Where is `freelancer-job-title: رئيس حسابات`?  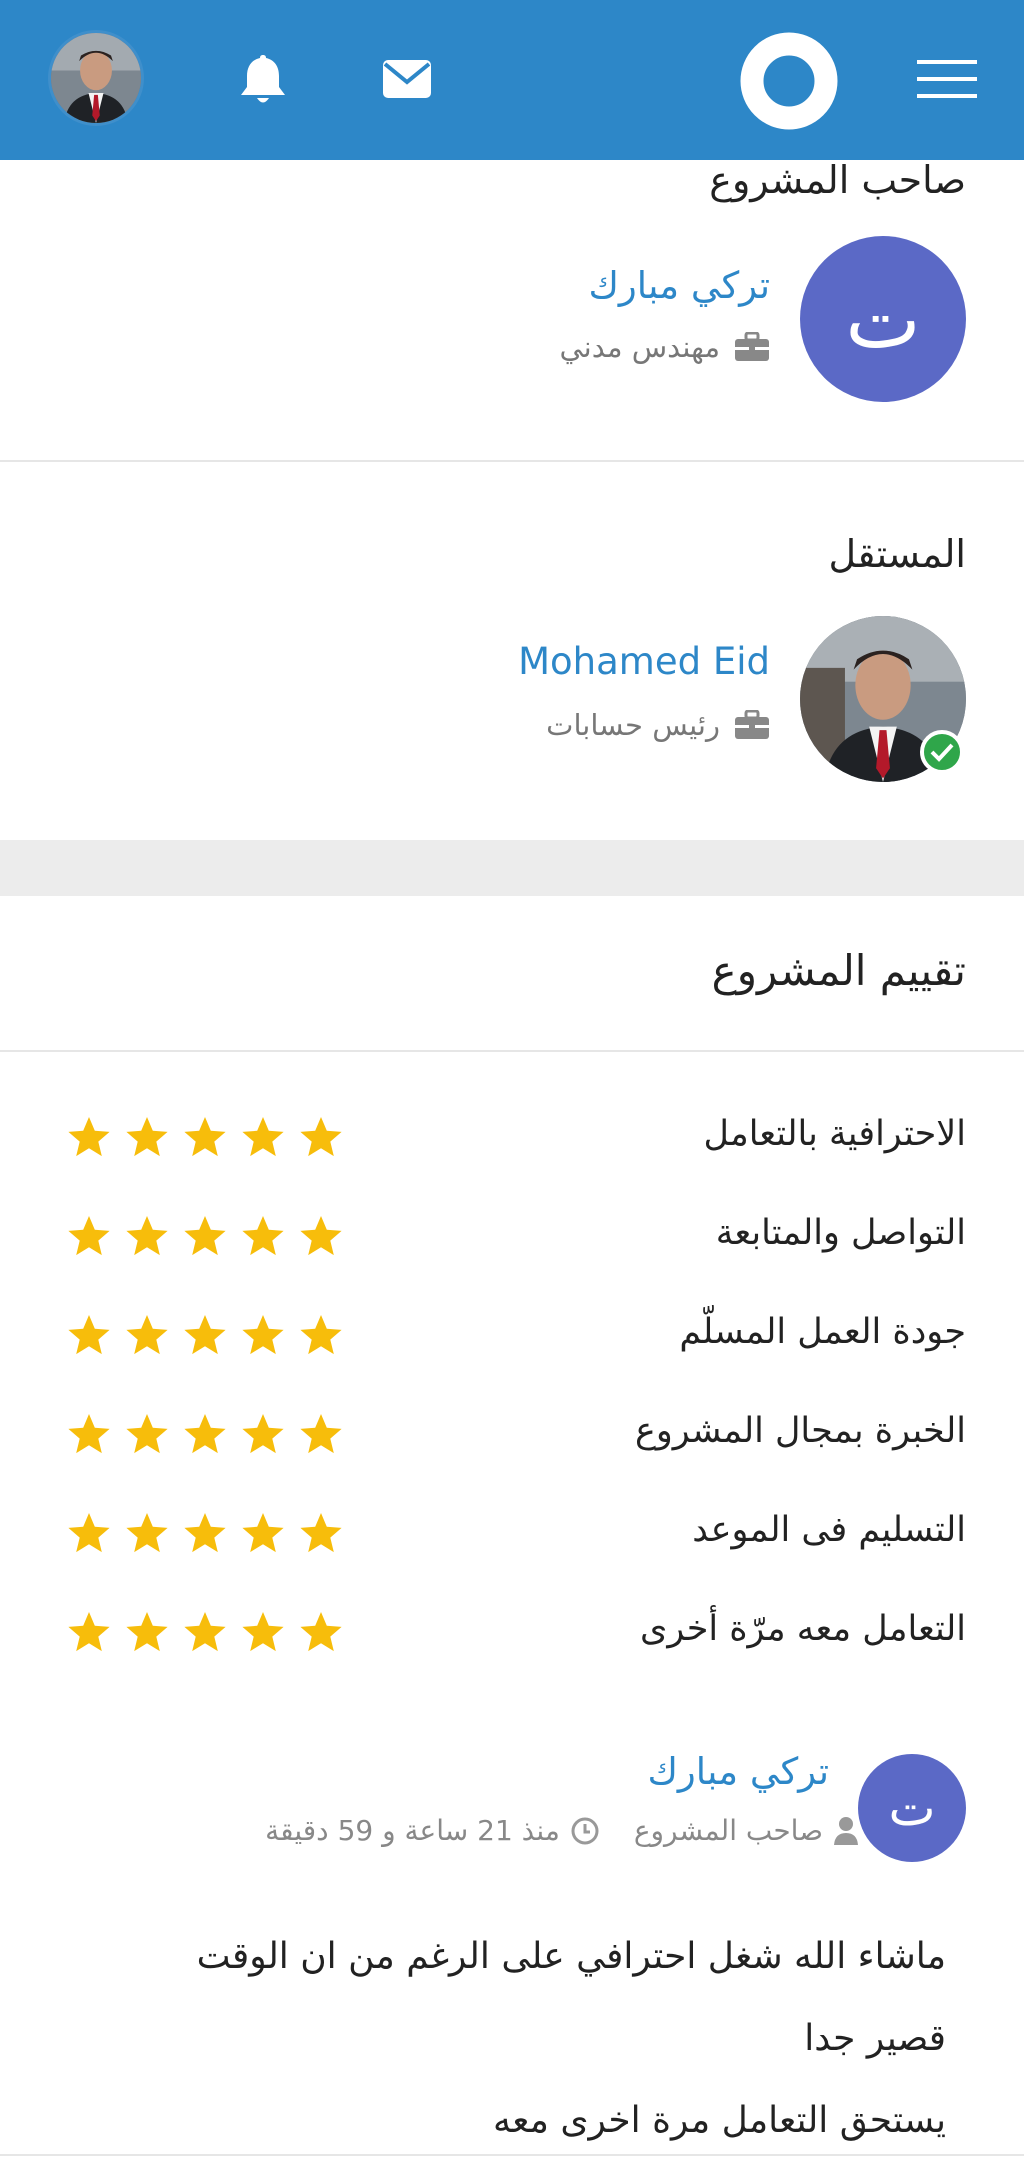
freelancer-job-title: رئيس حسابات is located at coordinates (633, 725).